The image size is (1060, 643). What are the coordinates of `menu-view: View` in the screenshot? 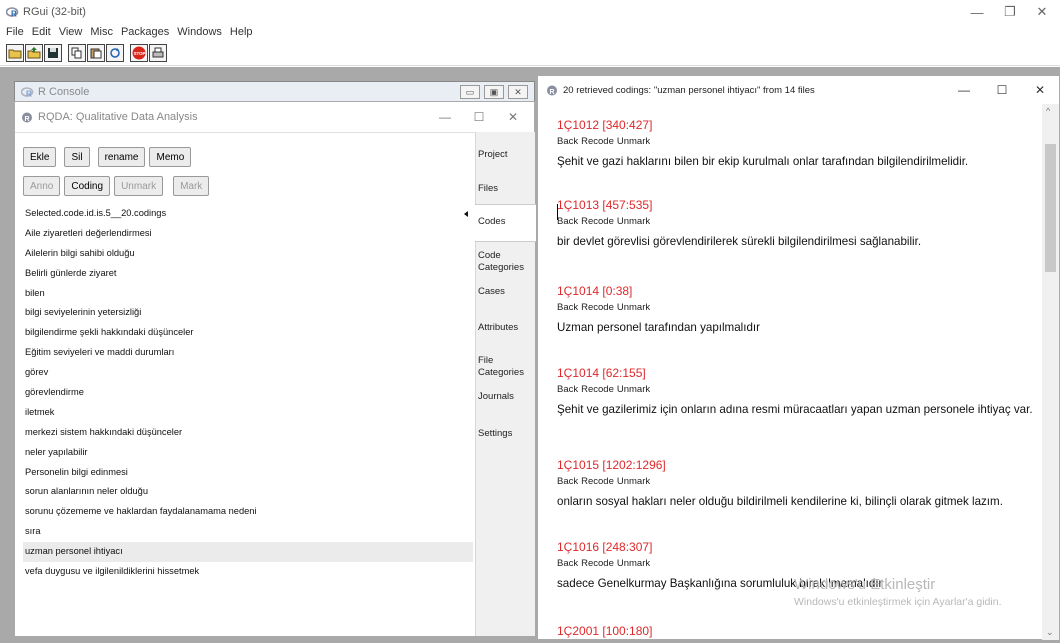 It's located at (71, 32).